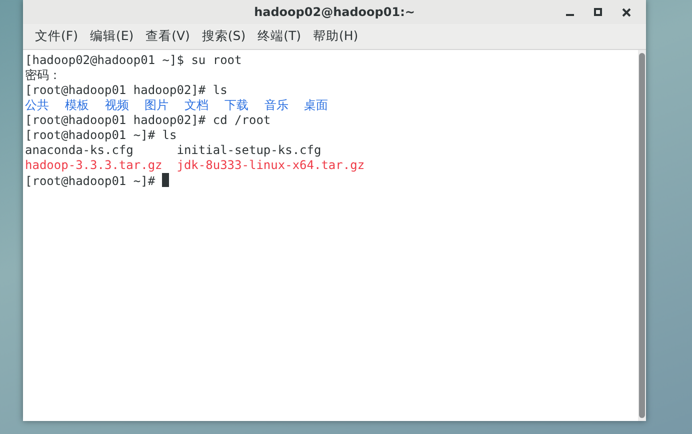 The image size is (692, 434). What do you see at coordinates (116, 105) in the screenshot?
I see `directory-name: 视频` at bounding box center [116, 105].